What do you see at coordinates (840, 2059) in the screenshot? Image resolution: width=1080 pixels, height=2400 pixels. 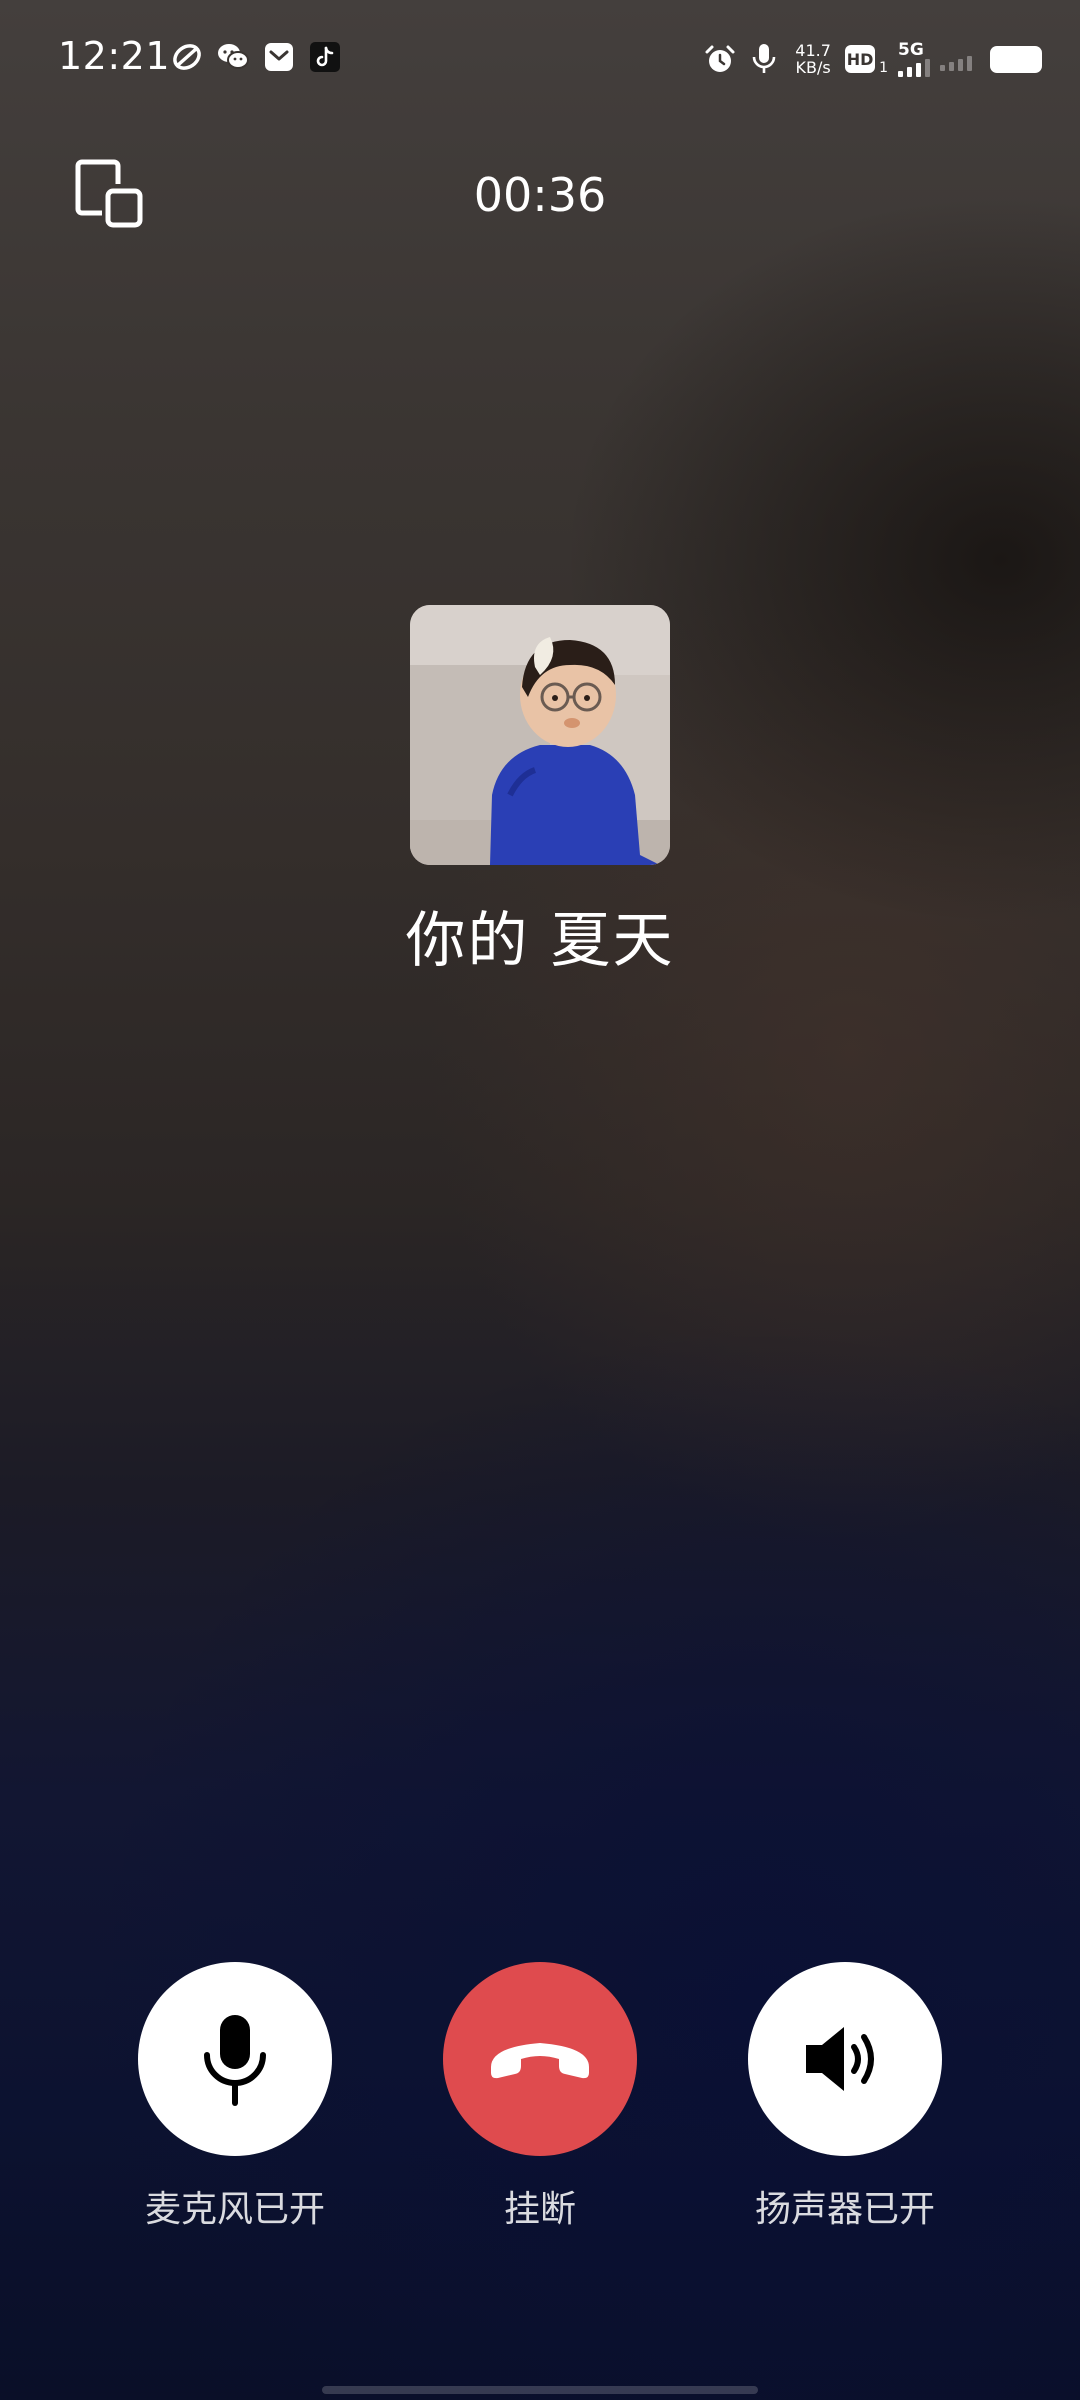 I see `speaker-icon` at bounding box center [840, 2059].